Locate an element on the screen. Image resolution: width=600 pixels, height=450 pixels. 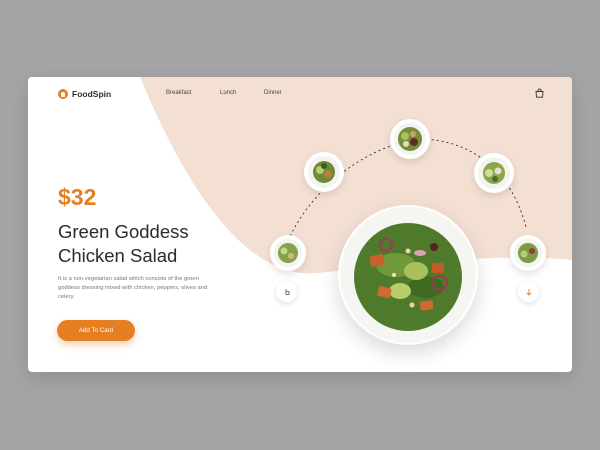
product-title: Green Goddess Chicken Salad is located at coordinates (158, 244).